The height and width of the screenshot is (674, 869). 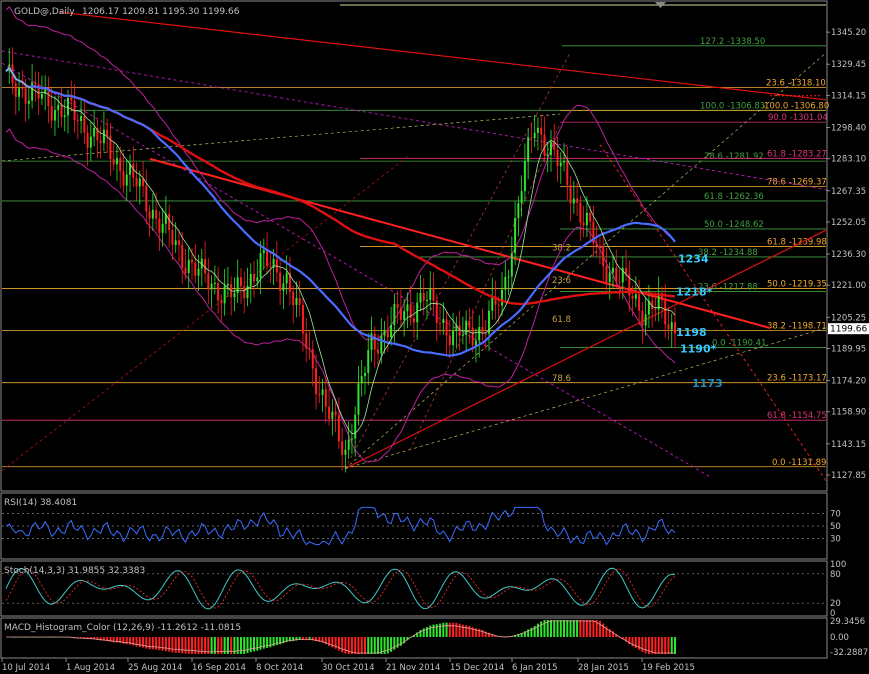 I want to click on y-tick-label: 1314.15, so click(x=848, y=96).